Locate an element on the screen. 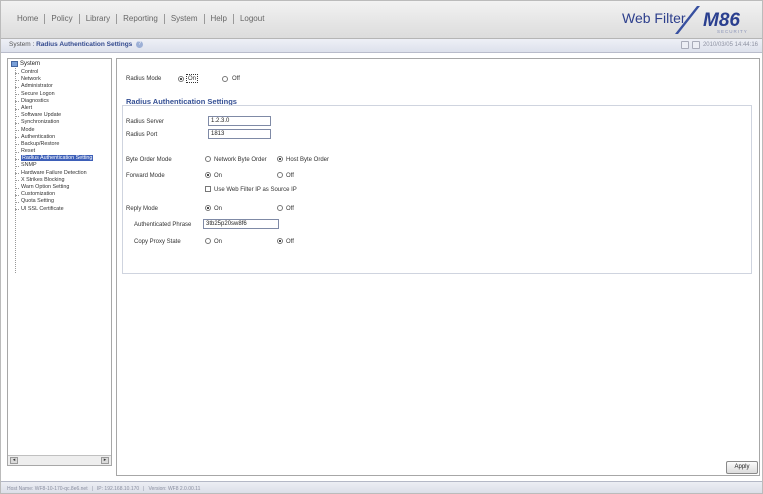 The image size is (763, 494). radius-mode-off-label: Off is located at coordinates (236, 79).